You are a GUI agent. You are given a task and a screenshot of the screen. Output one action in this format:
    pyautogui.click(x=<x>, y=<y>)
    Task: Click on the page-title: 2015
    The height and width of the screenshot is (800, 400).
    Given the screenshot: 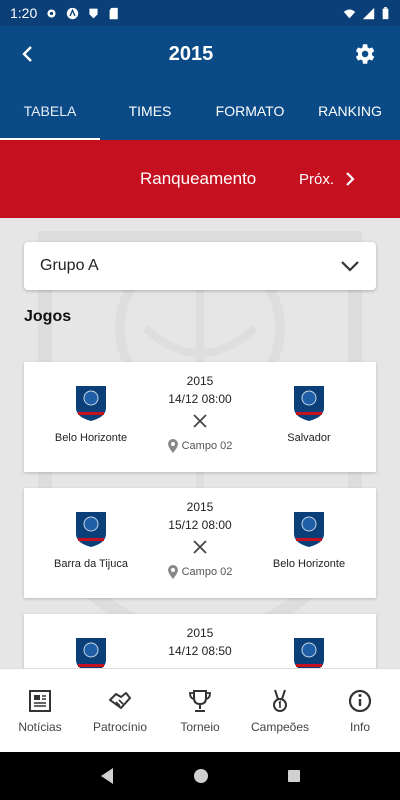 What is the action you would take?
    pyautogui.click(x=191, y=53)
    